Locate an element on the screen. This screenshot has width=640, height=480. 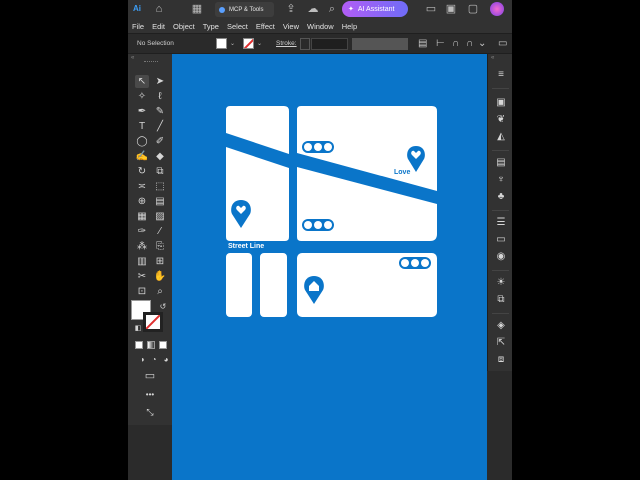
swatches-icon: ▤ is located at coordinates (501, 162).